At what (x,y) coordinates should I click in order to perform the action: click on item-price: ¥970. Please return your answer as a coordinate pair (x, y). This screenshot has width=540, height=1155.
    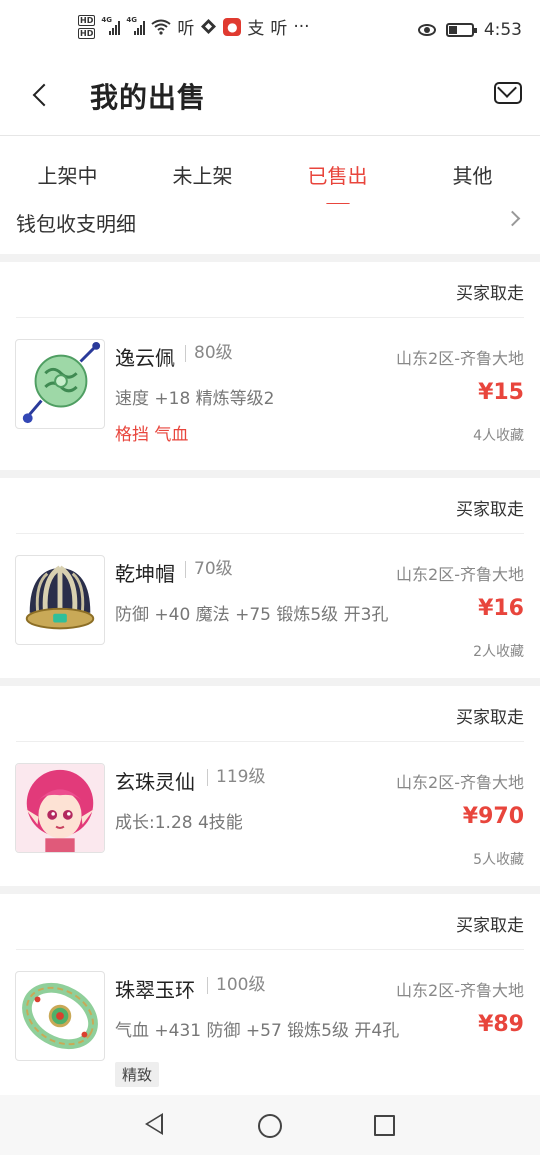
    Looking at the image, I should click on (493, 816).